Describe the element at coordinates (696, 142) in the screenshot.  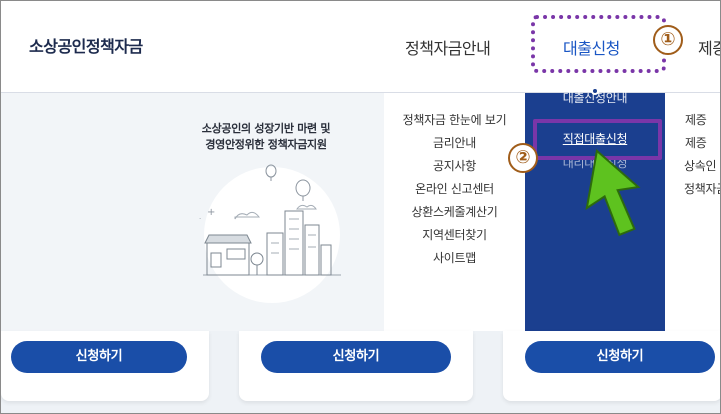
I see `menu-link-cert-2: 제증` at that location.